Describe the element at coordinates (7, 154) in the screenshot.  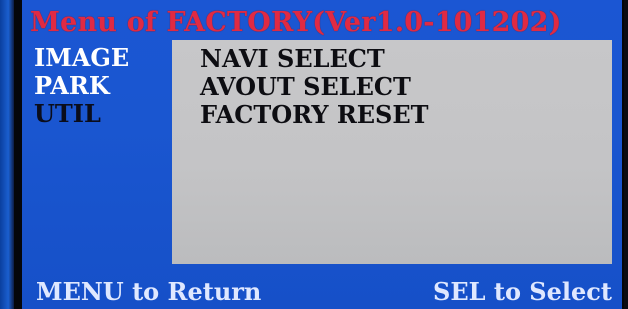
I see `bezel-left-edge` at that location.